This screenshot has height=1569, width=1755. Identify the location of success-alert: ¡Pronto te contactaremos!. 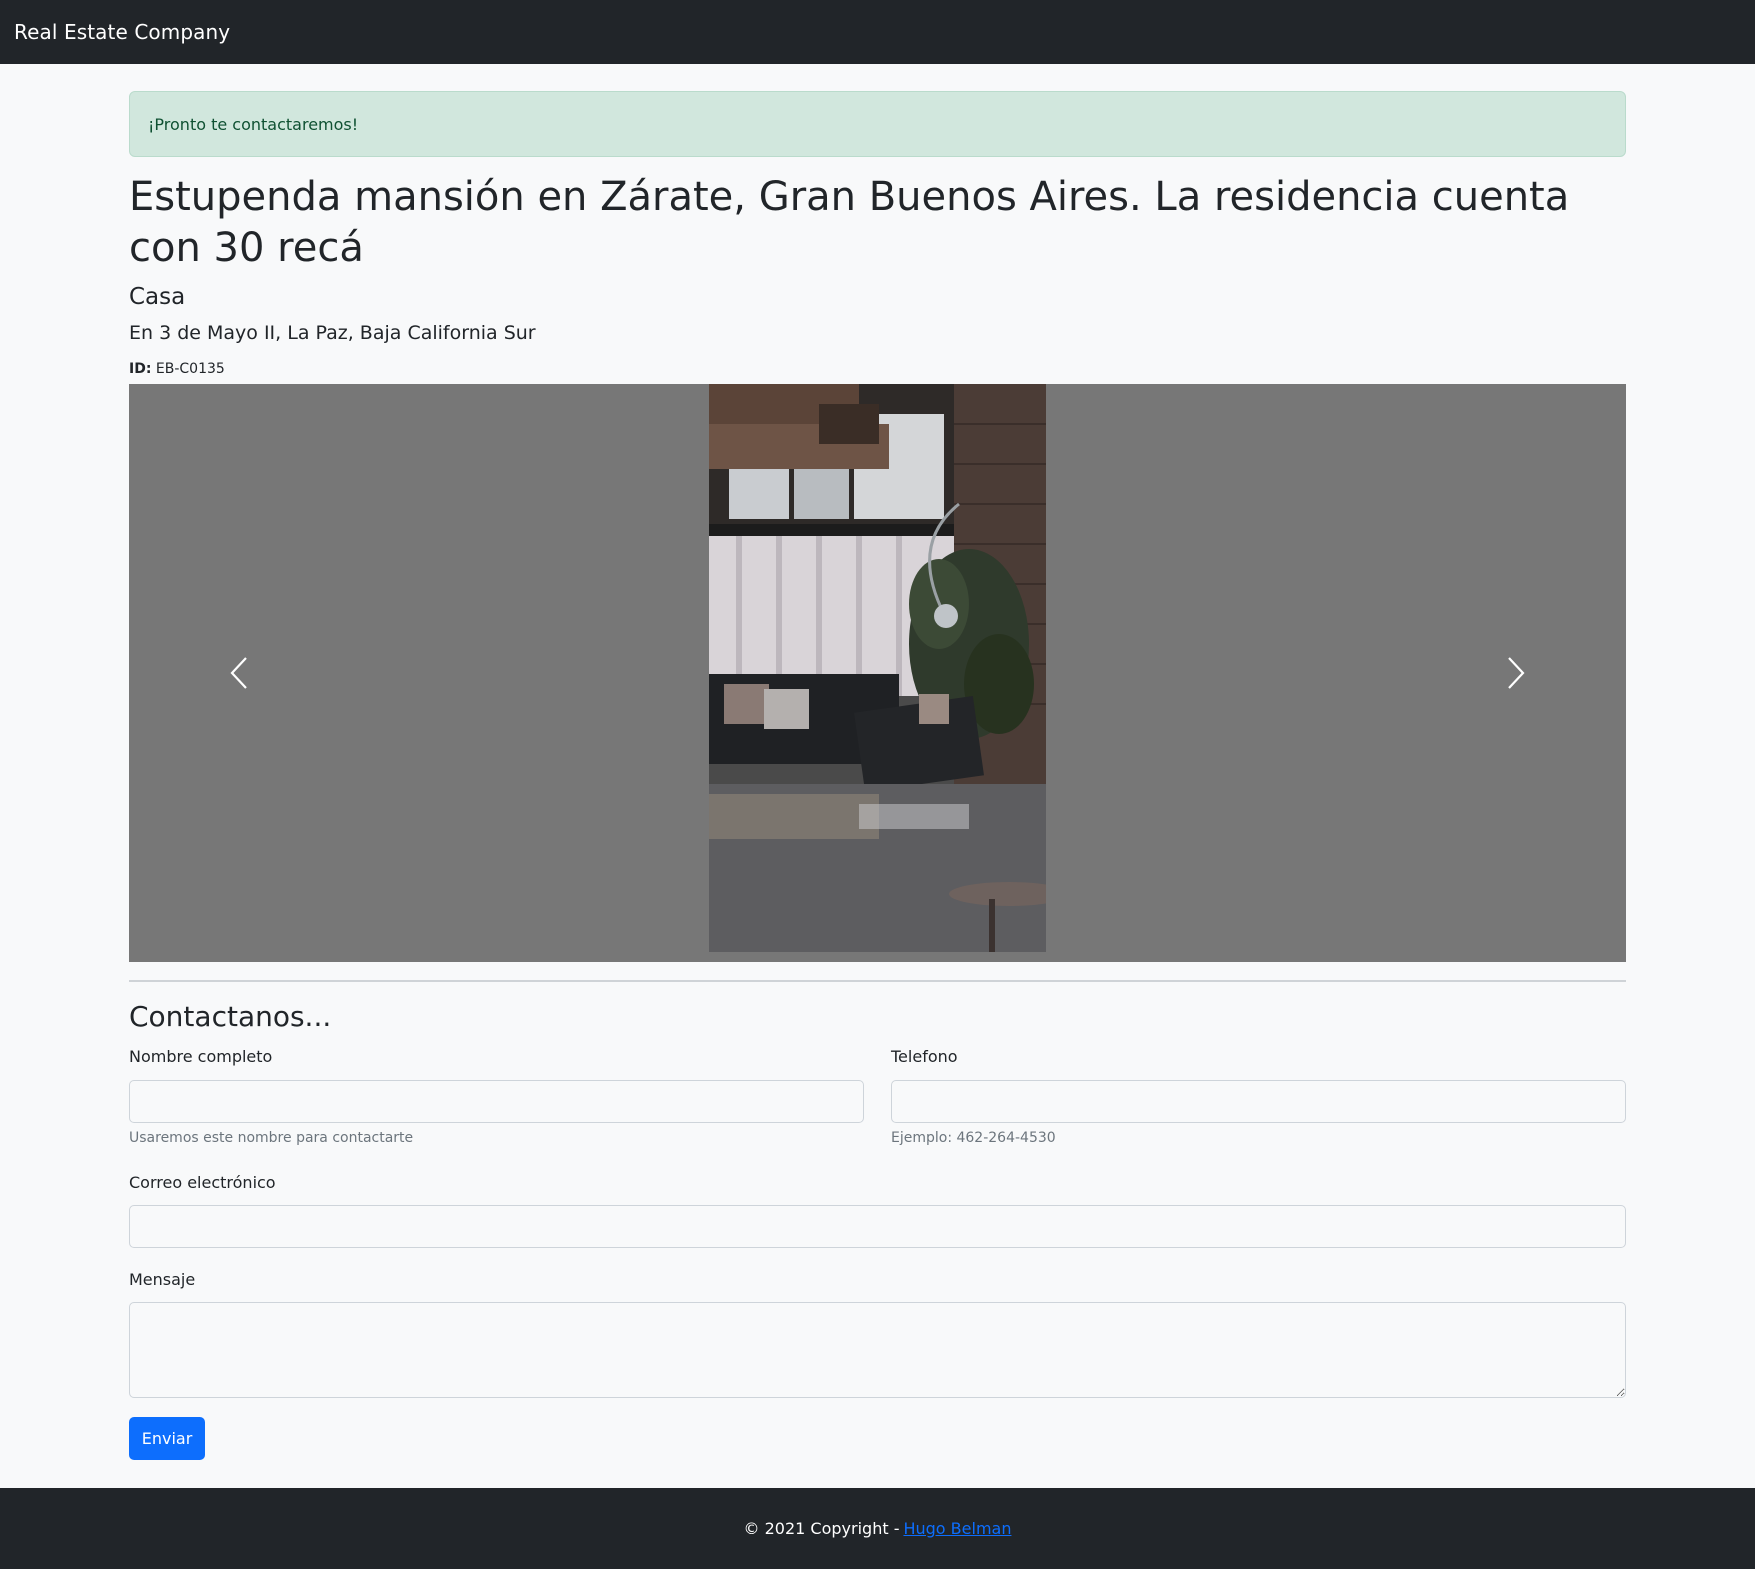
(877, 124).